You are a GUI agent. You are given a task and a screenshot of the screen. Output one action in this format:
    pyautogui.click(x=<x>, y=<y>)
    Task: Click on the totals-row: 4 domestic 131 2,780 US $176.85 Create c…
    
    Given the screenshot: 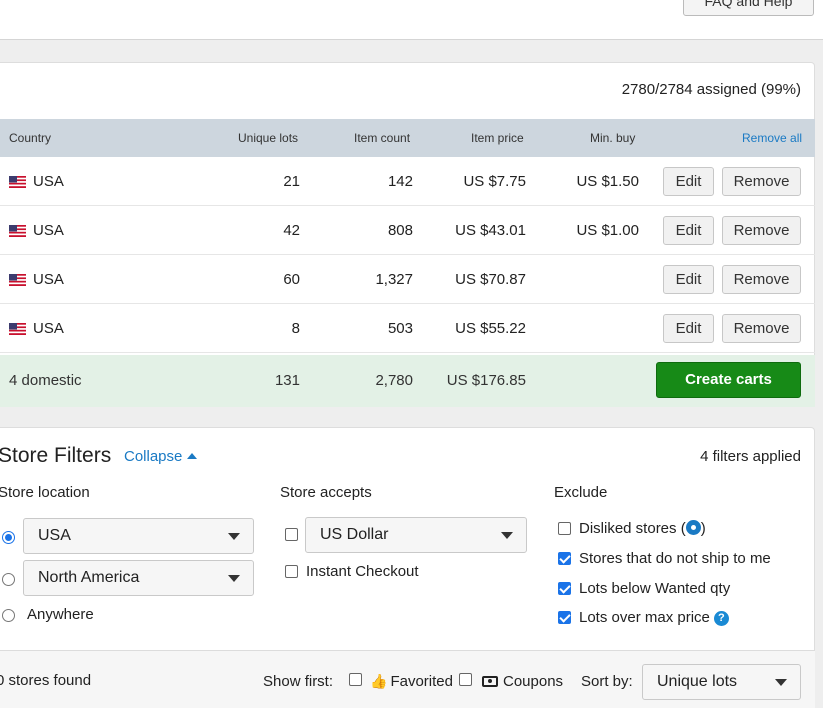 What is the action you would take?
    pyautogui.click(x=407, y=381)
    